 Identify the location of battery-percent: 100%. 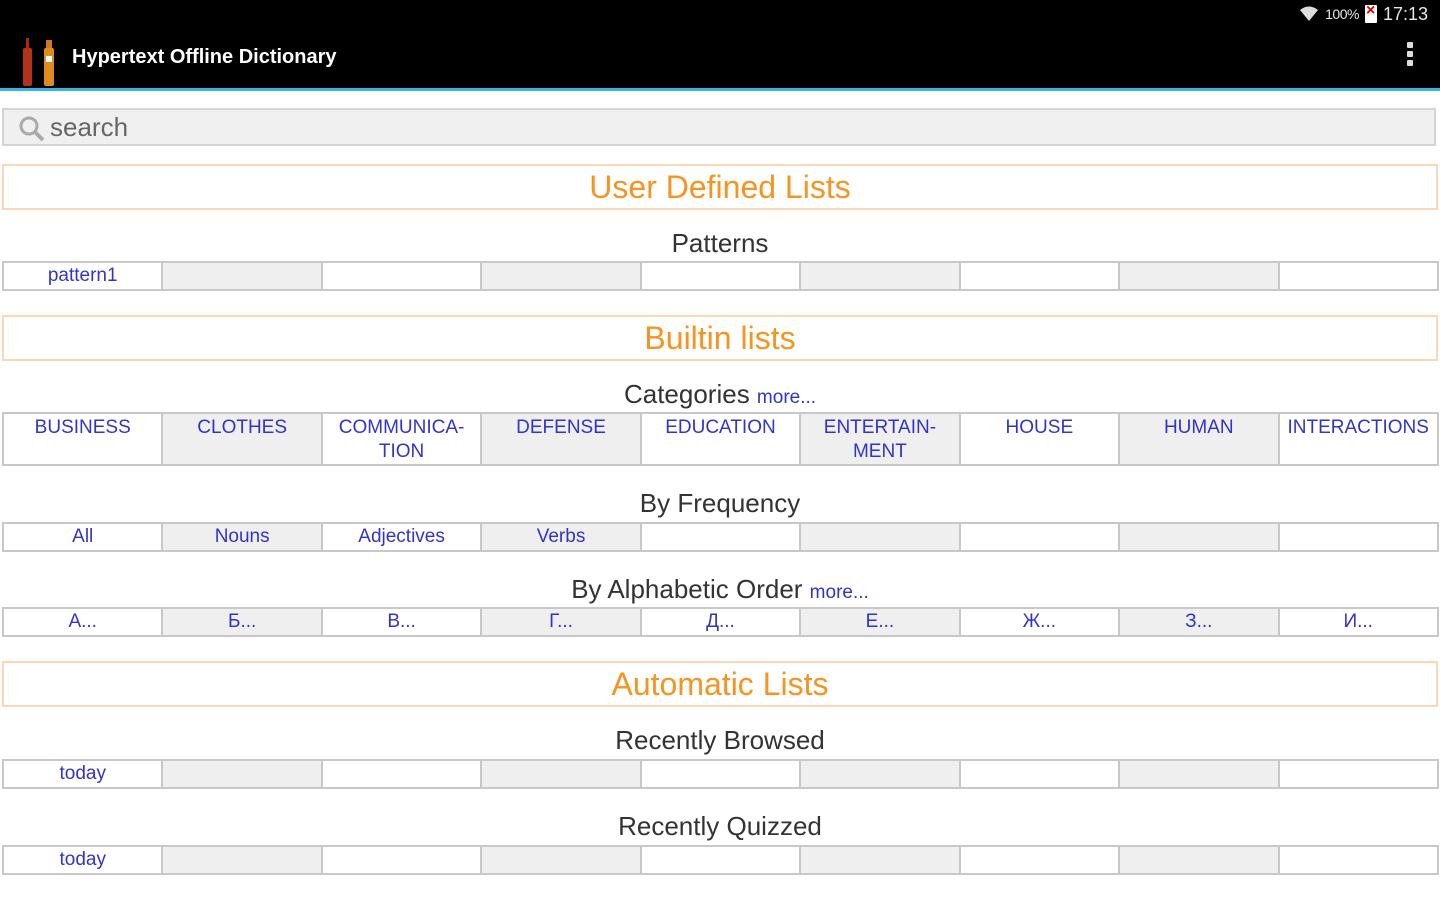
(1342, 14).